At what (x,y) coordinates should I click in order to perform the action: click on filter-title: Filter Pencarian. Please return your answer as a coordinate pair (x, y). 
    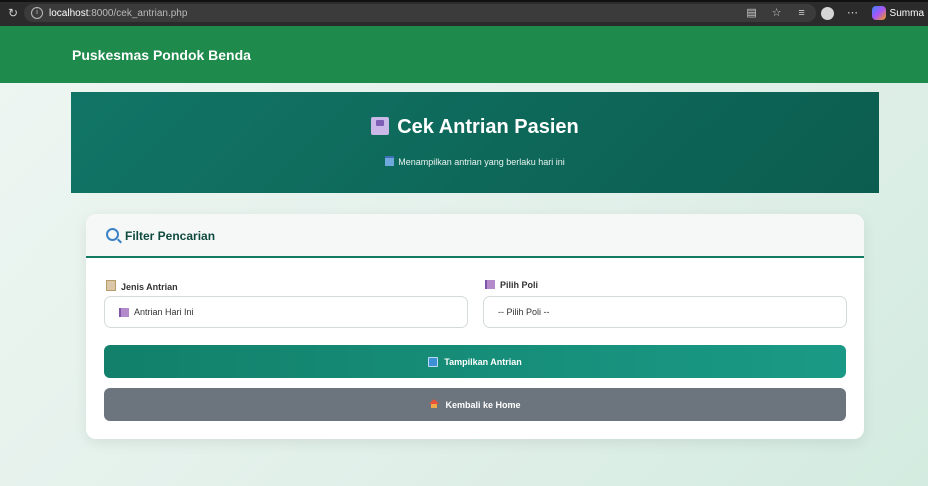
    Looking at the image, I should click on (160, 235).